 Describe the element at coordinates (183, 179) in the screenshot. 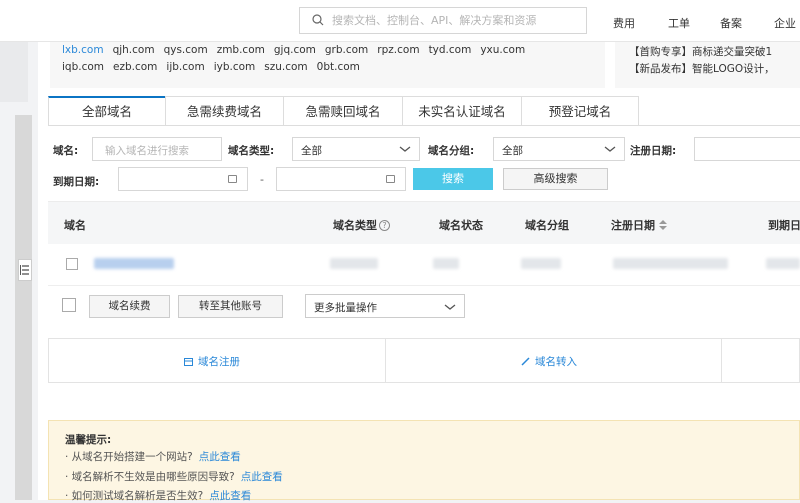

I see `expire-date-start-input` at that location.